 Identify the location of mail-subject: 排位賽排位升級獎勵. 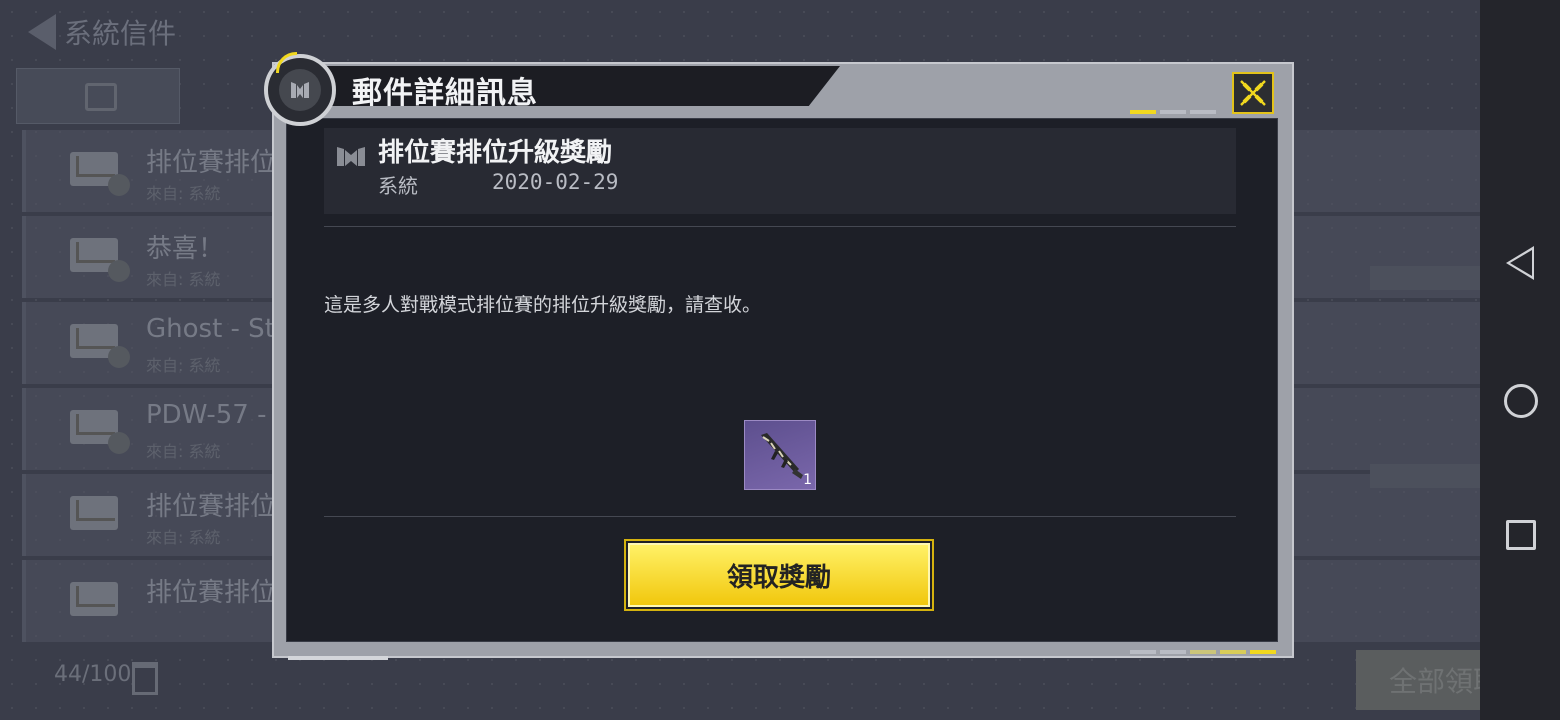
(495, 153).